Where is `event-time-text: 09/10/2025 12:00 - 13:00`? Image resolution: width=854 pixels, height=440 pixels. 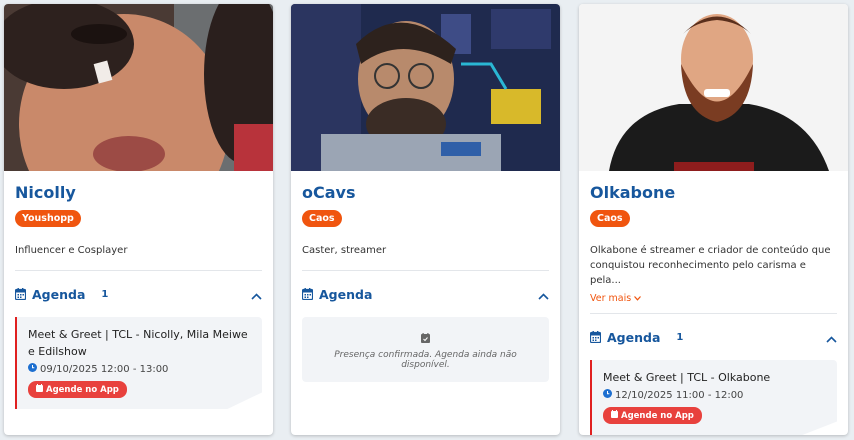
event-time-text: 09/10/2025 12:00 - 13:00 is located at coordinates (104, 369).